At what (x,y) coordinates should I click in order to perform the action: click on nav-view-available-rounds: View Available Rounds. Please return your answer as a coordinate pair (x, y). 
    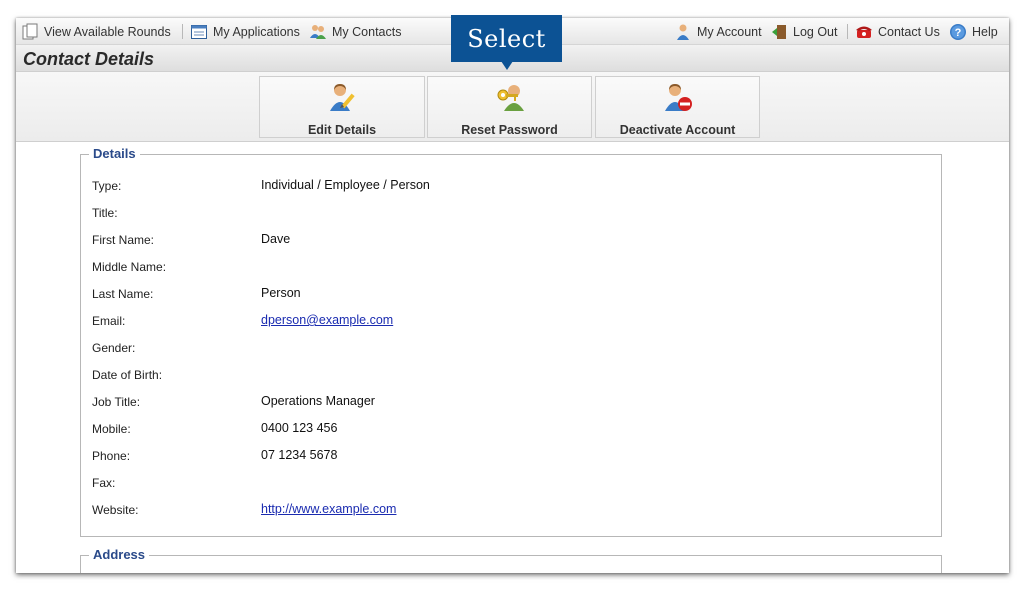
    Looking at the image, I should click on (96, 32).